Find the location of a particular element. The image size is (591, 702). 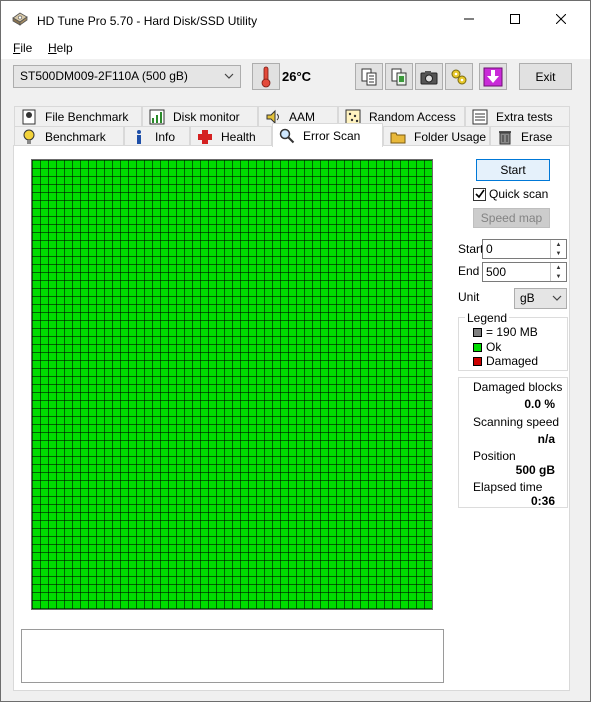

screenshot-button is located at coordinates (429, 76).